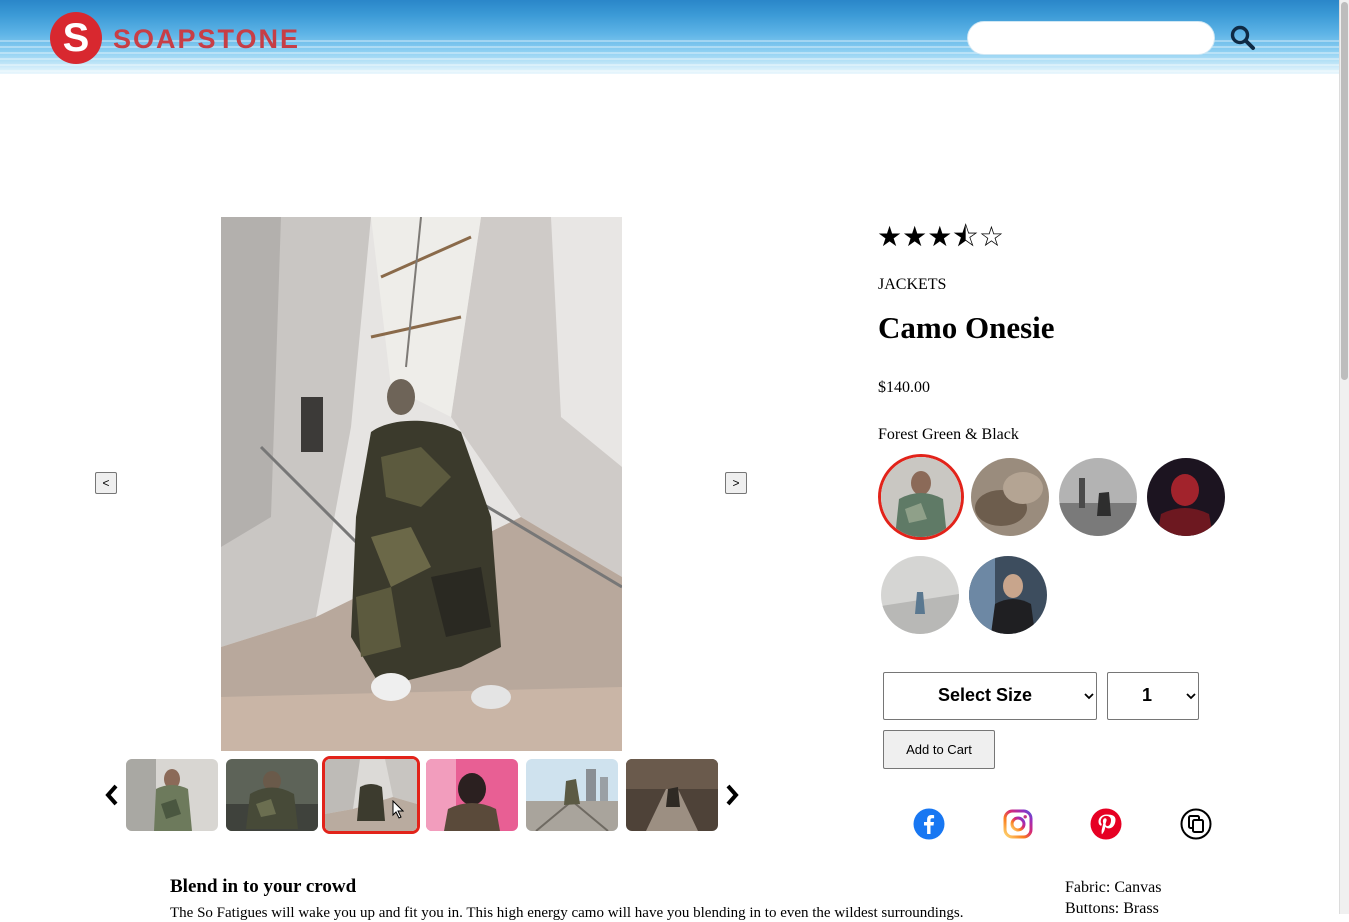 Image resolution: width=1349 pixels, height=922 pixels. I want to click on chevron-right-icon, so click(732, 795).